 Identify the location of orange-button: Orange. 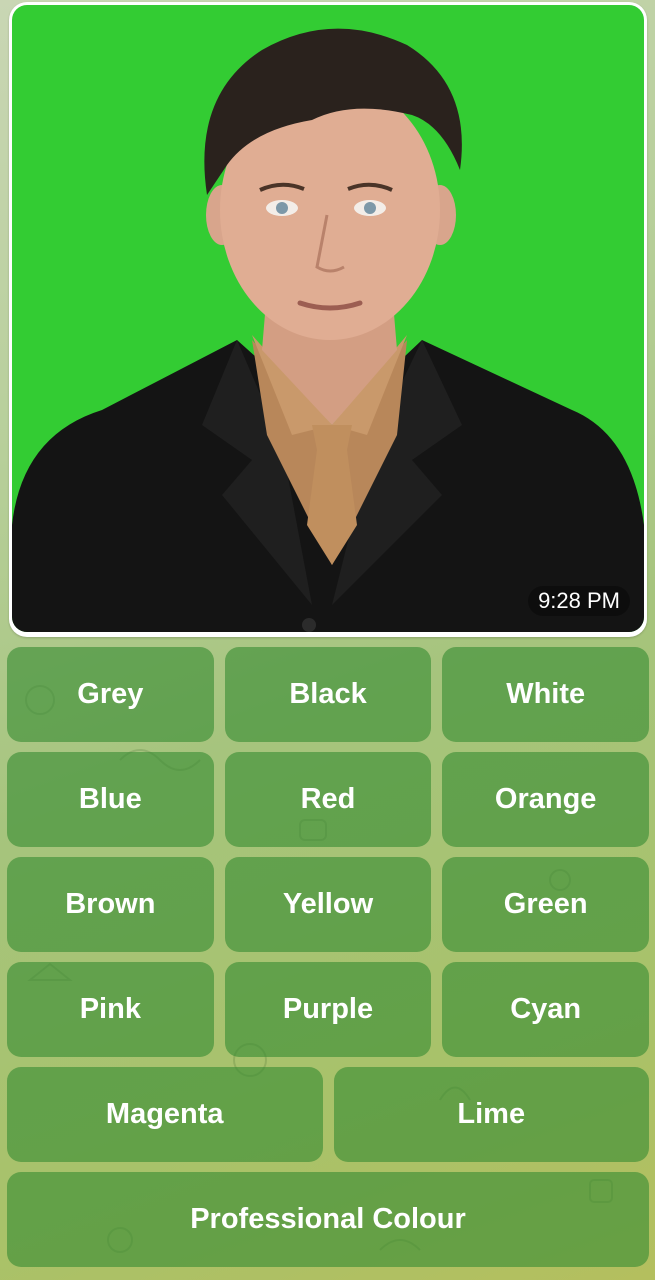
(546, 799).